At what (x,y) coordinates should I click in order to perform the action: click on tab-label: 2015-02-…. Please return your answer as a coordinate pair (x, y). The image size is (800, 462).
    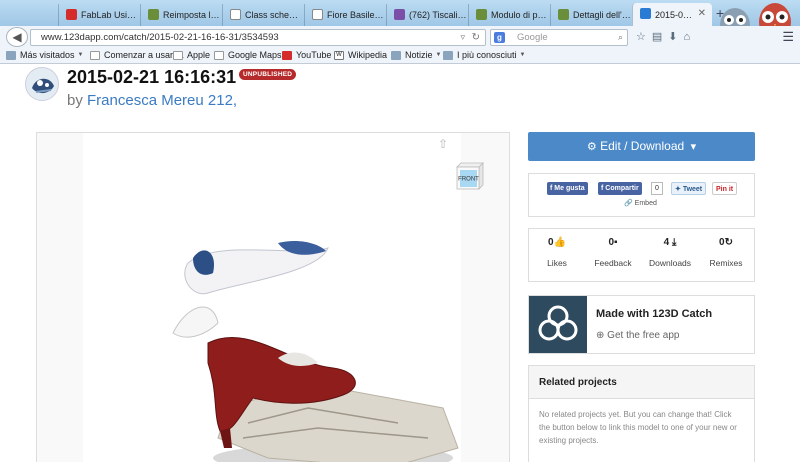
    Looking at the image, I should click on (675, 14).